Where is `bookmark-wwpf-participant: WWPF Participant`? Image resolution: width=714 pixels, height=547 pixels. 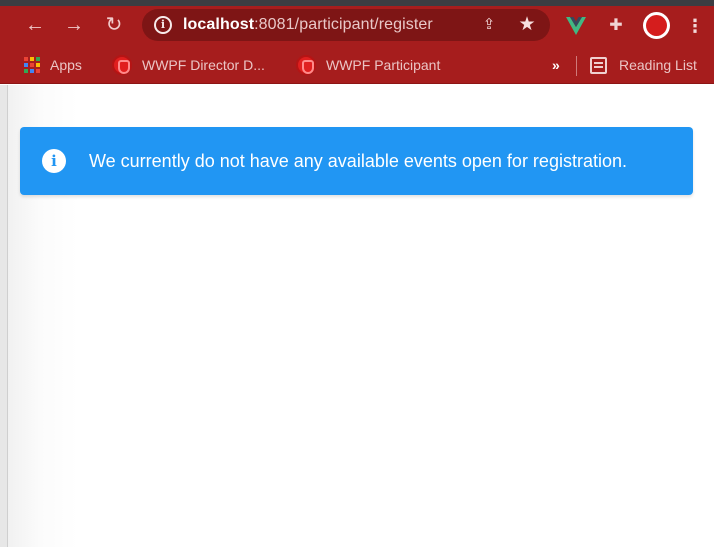 bookmark-wwpf-participant: WWPF Participant is located at coordinates (368, 65).